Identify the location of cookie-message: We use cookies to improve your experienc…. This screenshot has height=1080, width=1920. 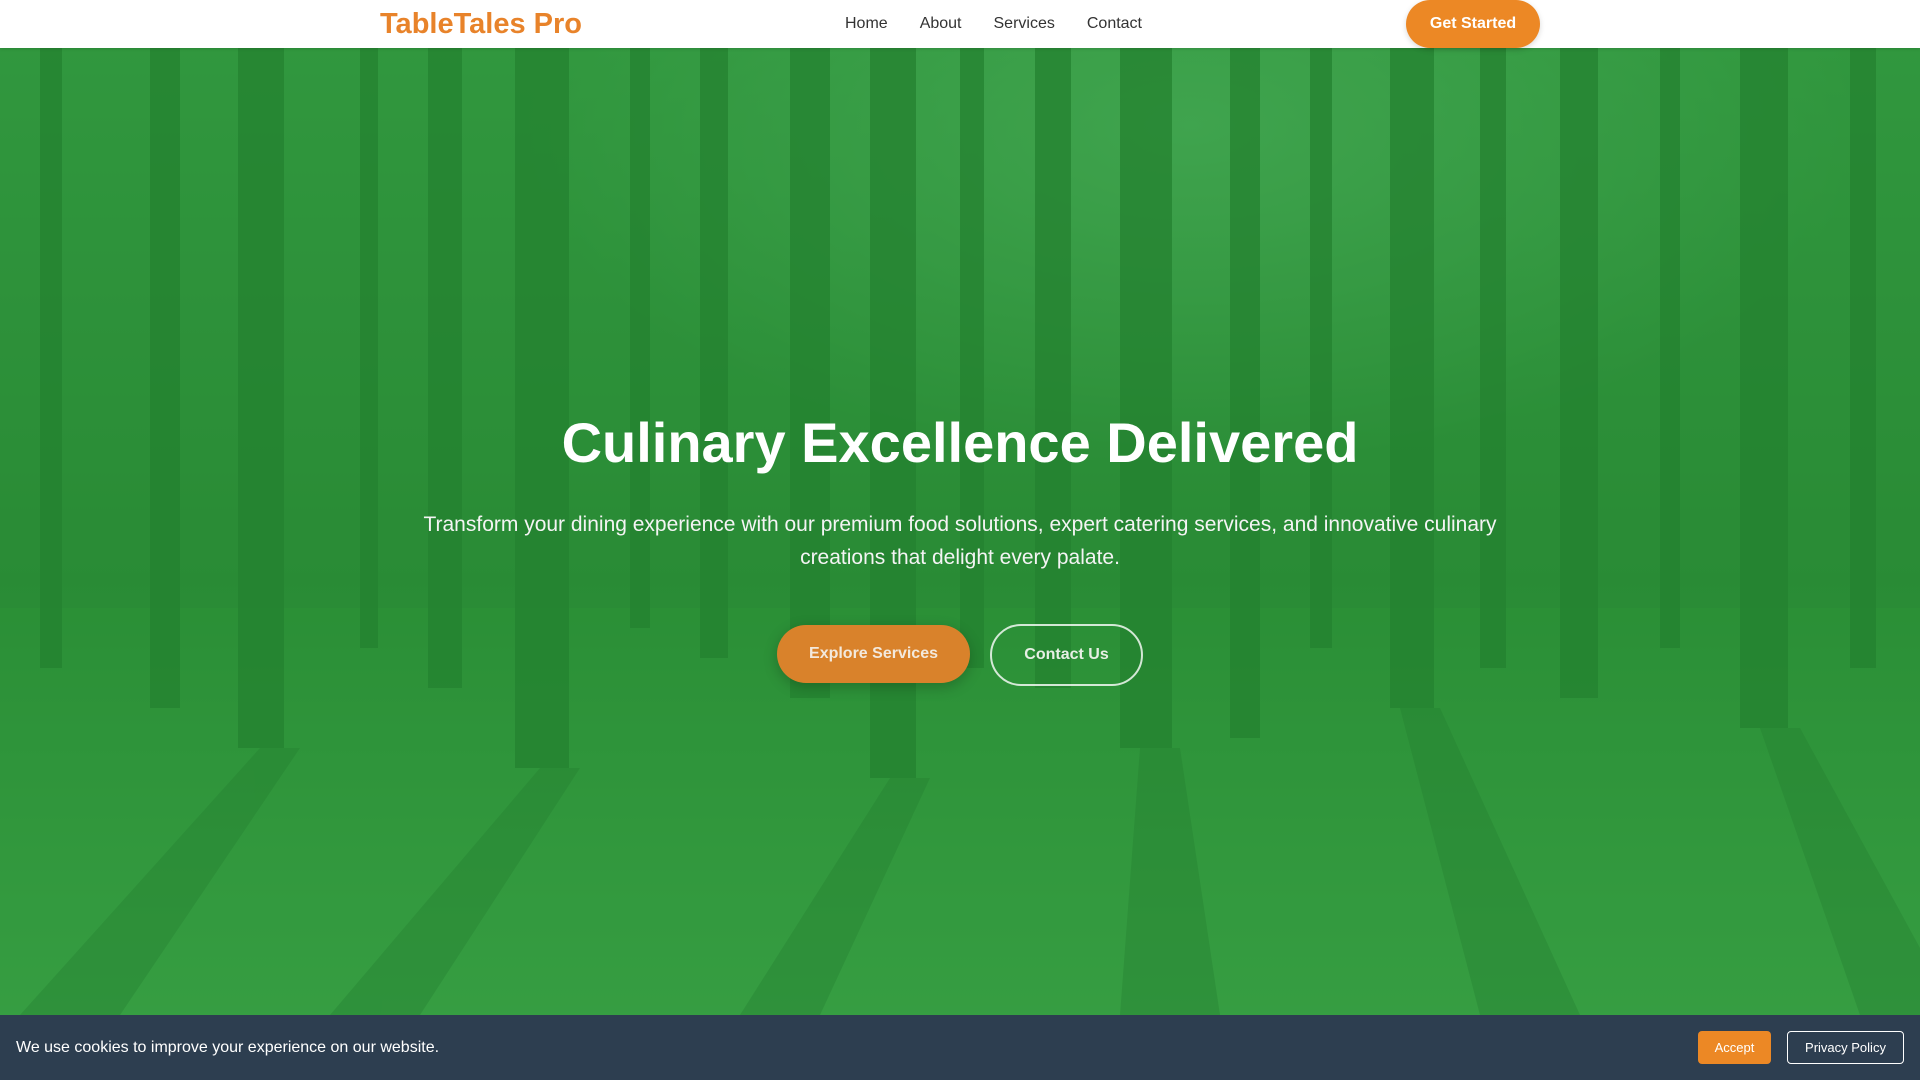
(228, 1047).